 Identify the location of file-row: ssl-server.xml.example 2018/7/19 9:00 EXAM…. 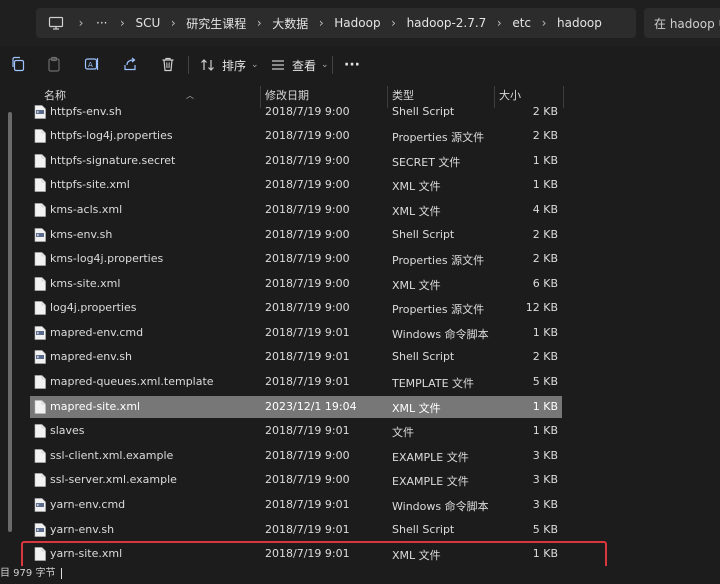
(296, 480).